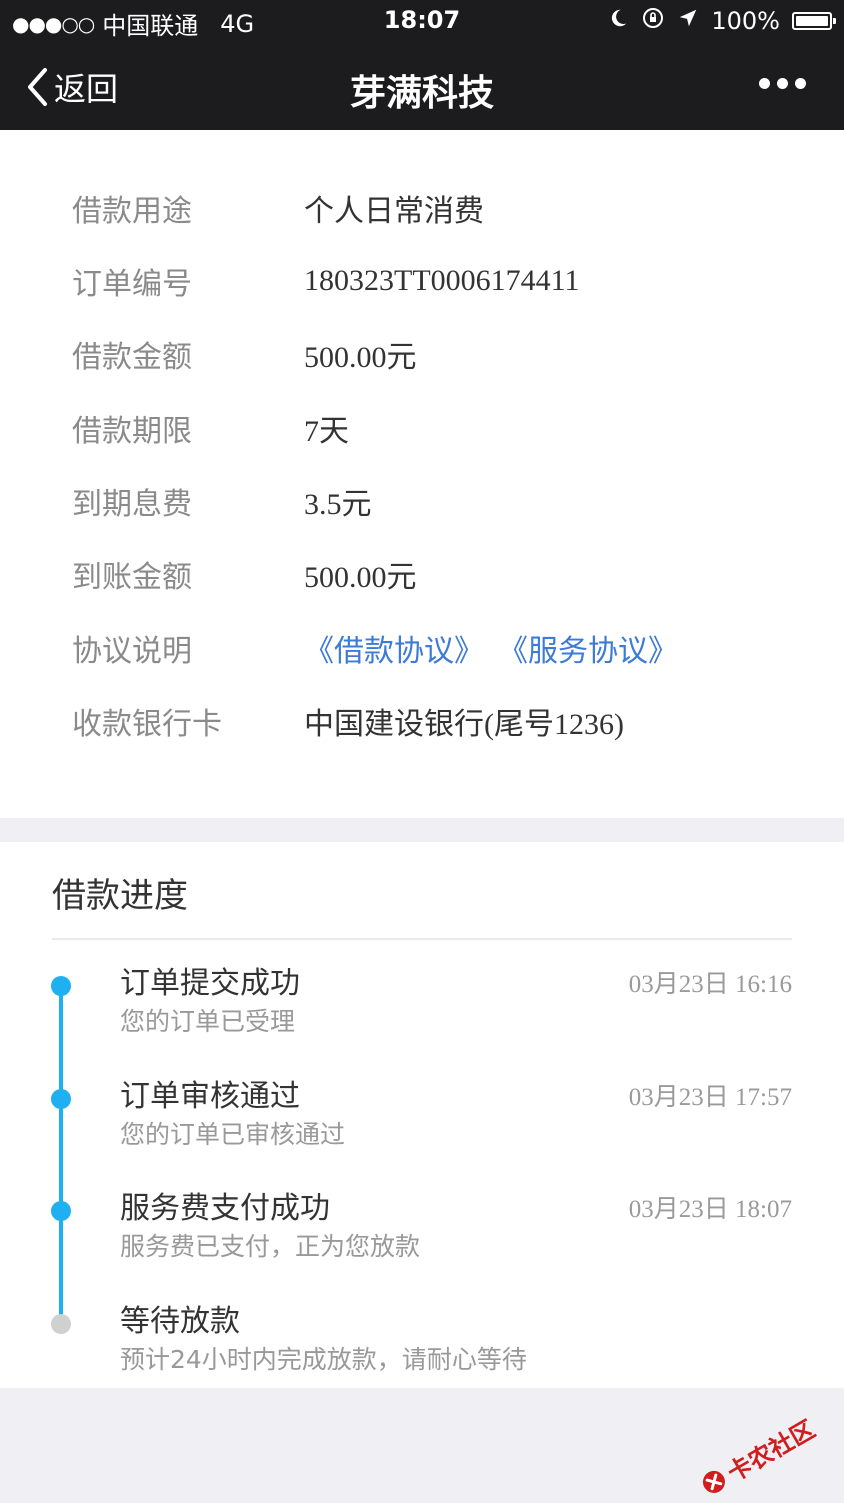 Image resolution: width=844 pixels, height=1503 pixels. Describe the element at coordinates (442, 280) in the screenshot. I see `detail-value: 180323TT0006174411` at that location.